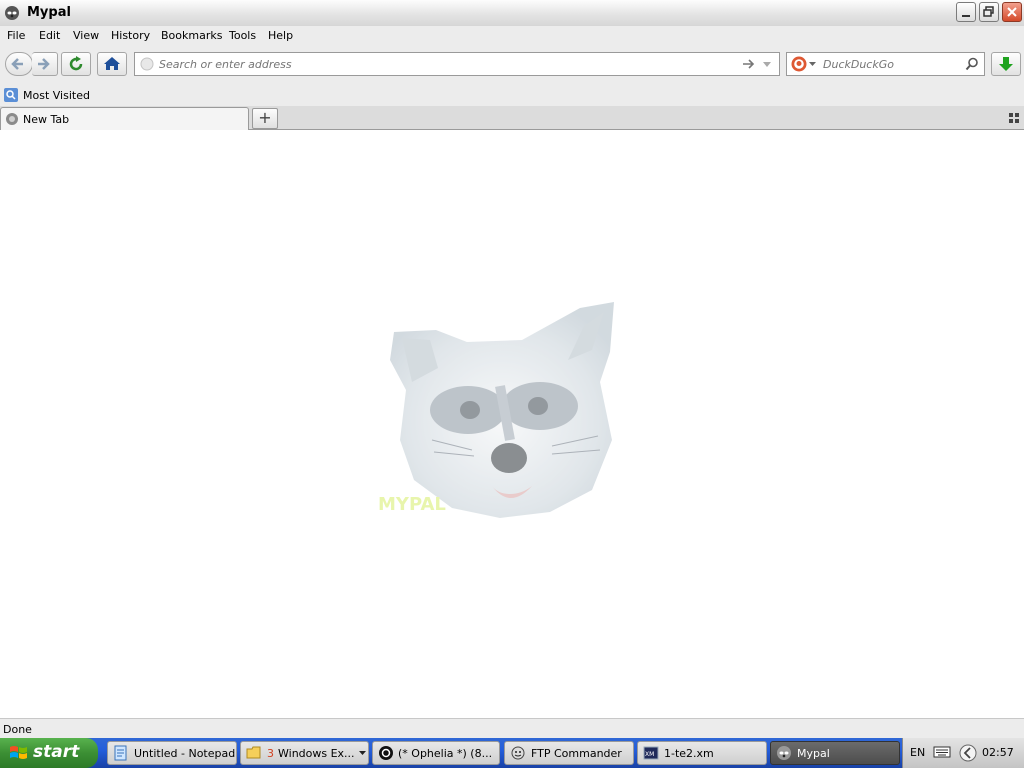 The height and width of the screenshot is (768, 1024). I want to click on system-tray: EN 02:57, so click(963, 753).